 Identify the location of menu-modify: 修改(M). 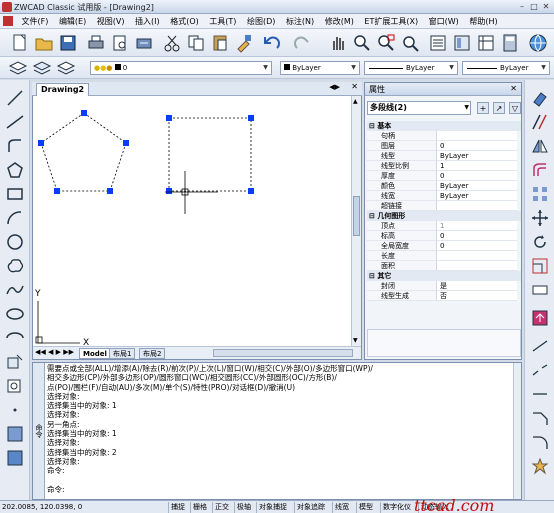
(339, 21).